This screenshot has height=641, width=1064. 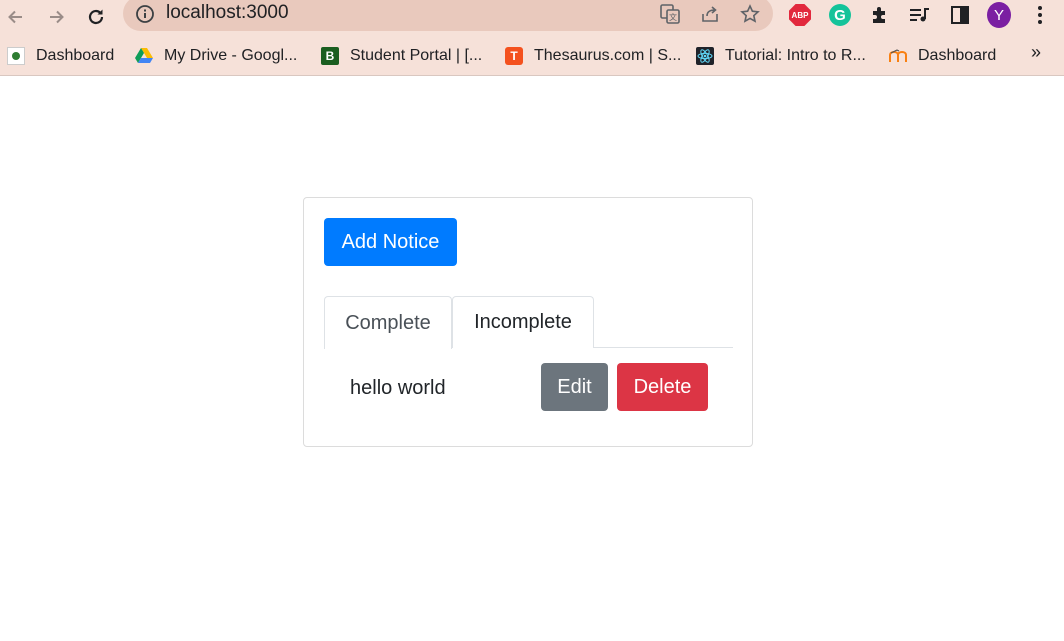 I want to click on grammarly-extension: G, so click(x=840, y=15).